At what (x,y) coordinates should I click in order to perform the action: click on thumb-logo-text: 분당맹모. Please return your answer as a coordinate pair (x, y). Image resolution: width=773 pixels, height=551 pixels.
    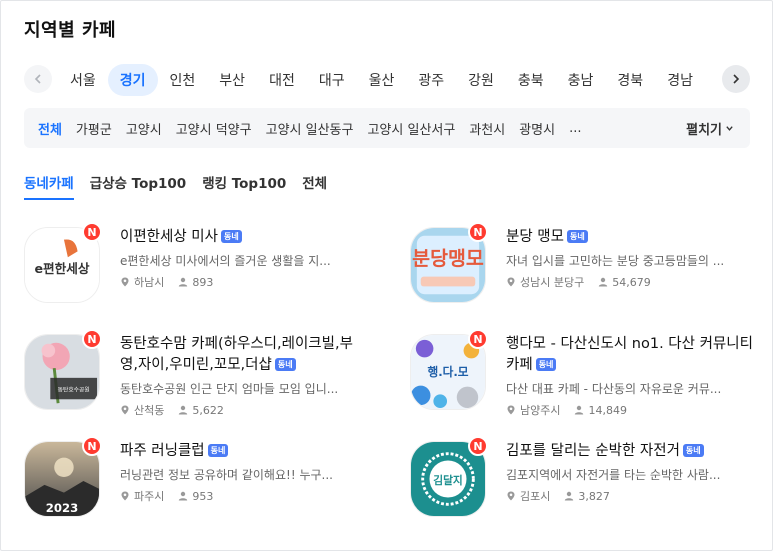
    Looking at the image, I should click on (448, 258).